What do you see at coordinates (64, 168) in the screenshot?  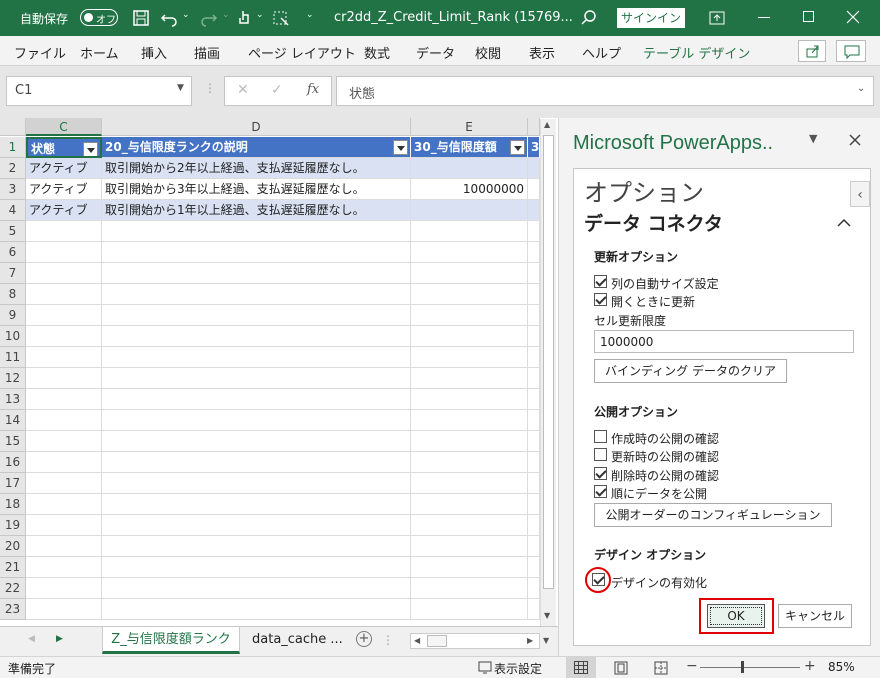 I see `table-cell: アクティブ` at bounding box center [64, 168].